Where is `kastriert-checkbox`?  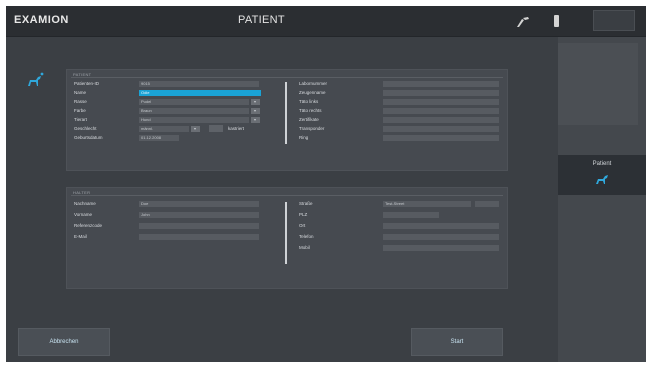
kastriert-checkbox is located at coordinates (216, 128).